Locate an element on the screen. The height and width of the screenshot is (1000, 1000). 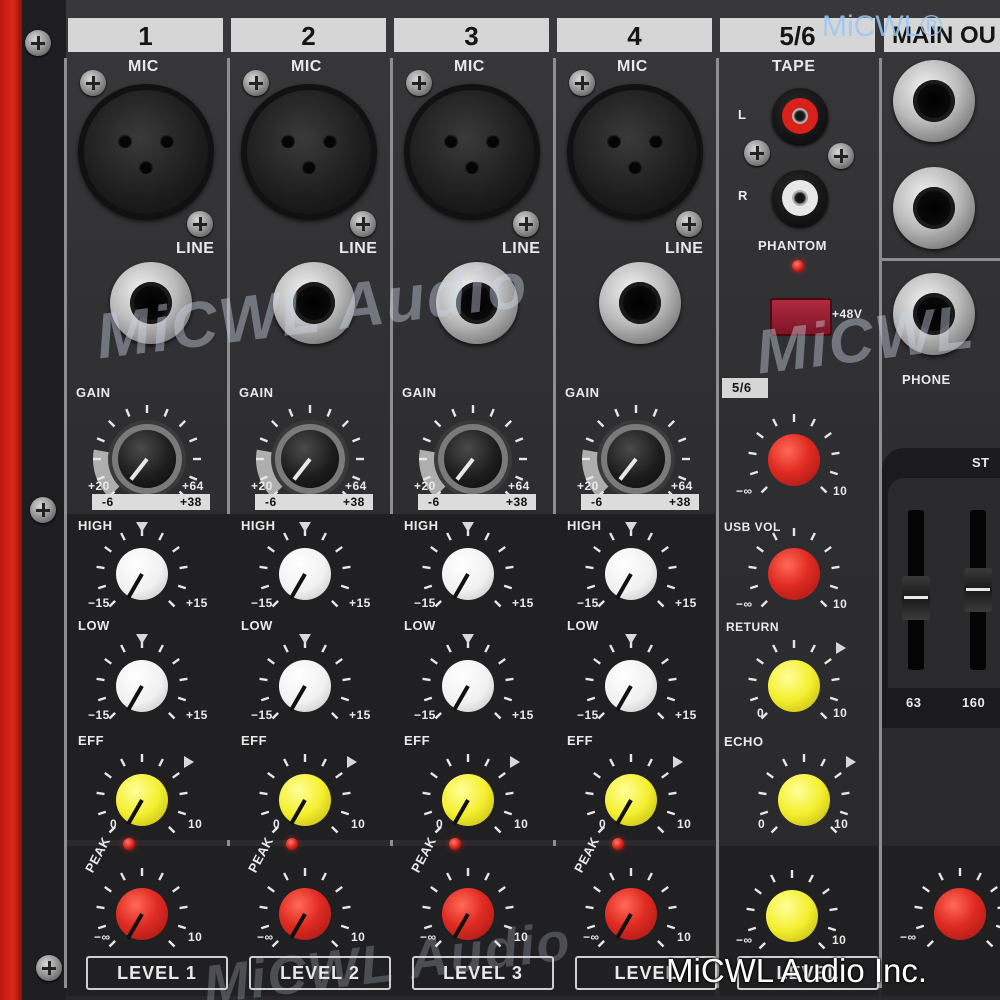
scale-zero: 0 is located at coordinates (603, 824).